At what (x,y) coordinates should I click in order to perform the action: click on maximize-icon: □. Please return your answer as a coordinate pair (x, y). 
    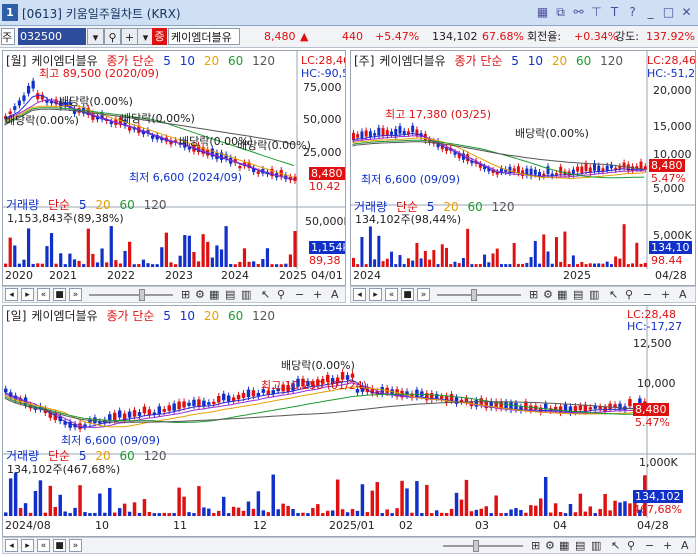
    Looking at the image, I should click on (668, 12).